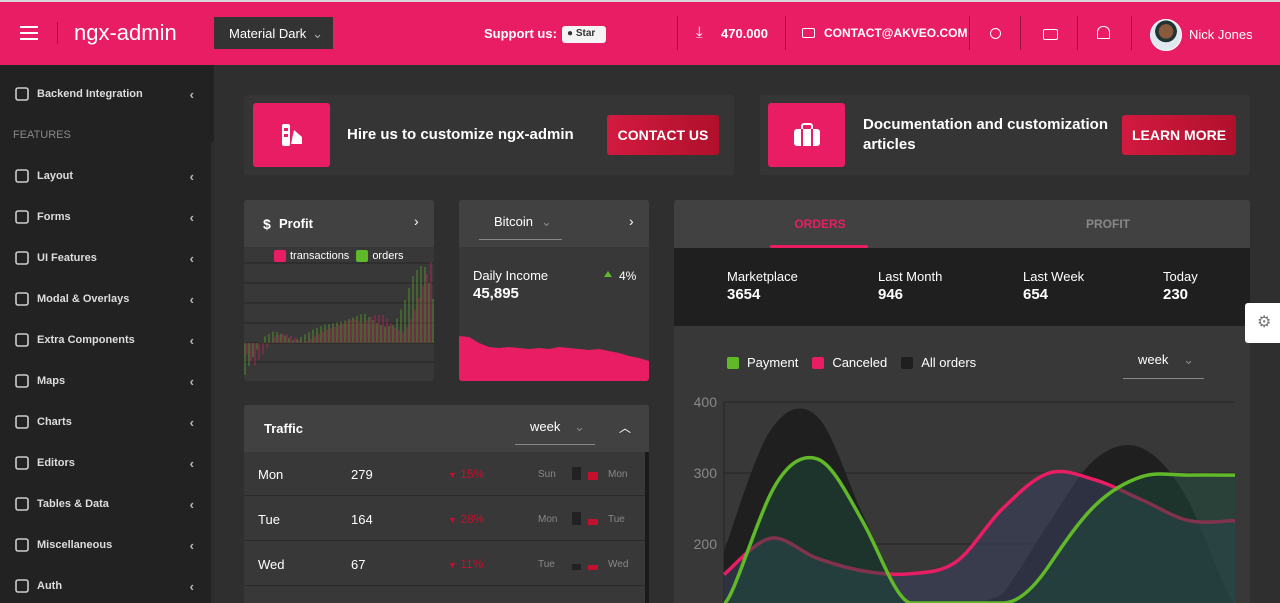 This screenshot has width=1280, height=603. What do you see at coordinates (625, 427) in the screenshot?
I see `collapse-icon: ︿` at bounding box center [625, 427].